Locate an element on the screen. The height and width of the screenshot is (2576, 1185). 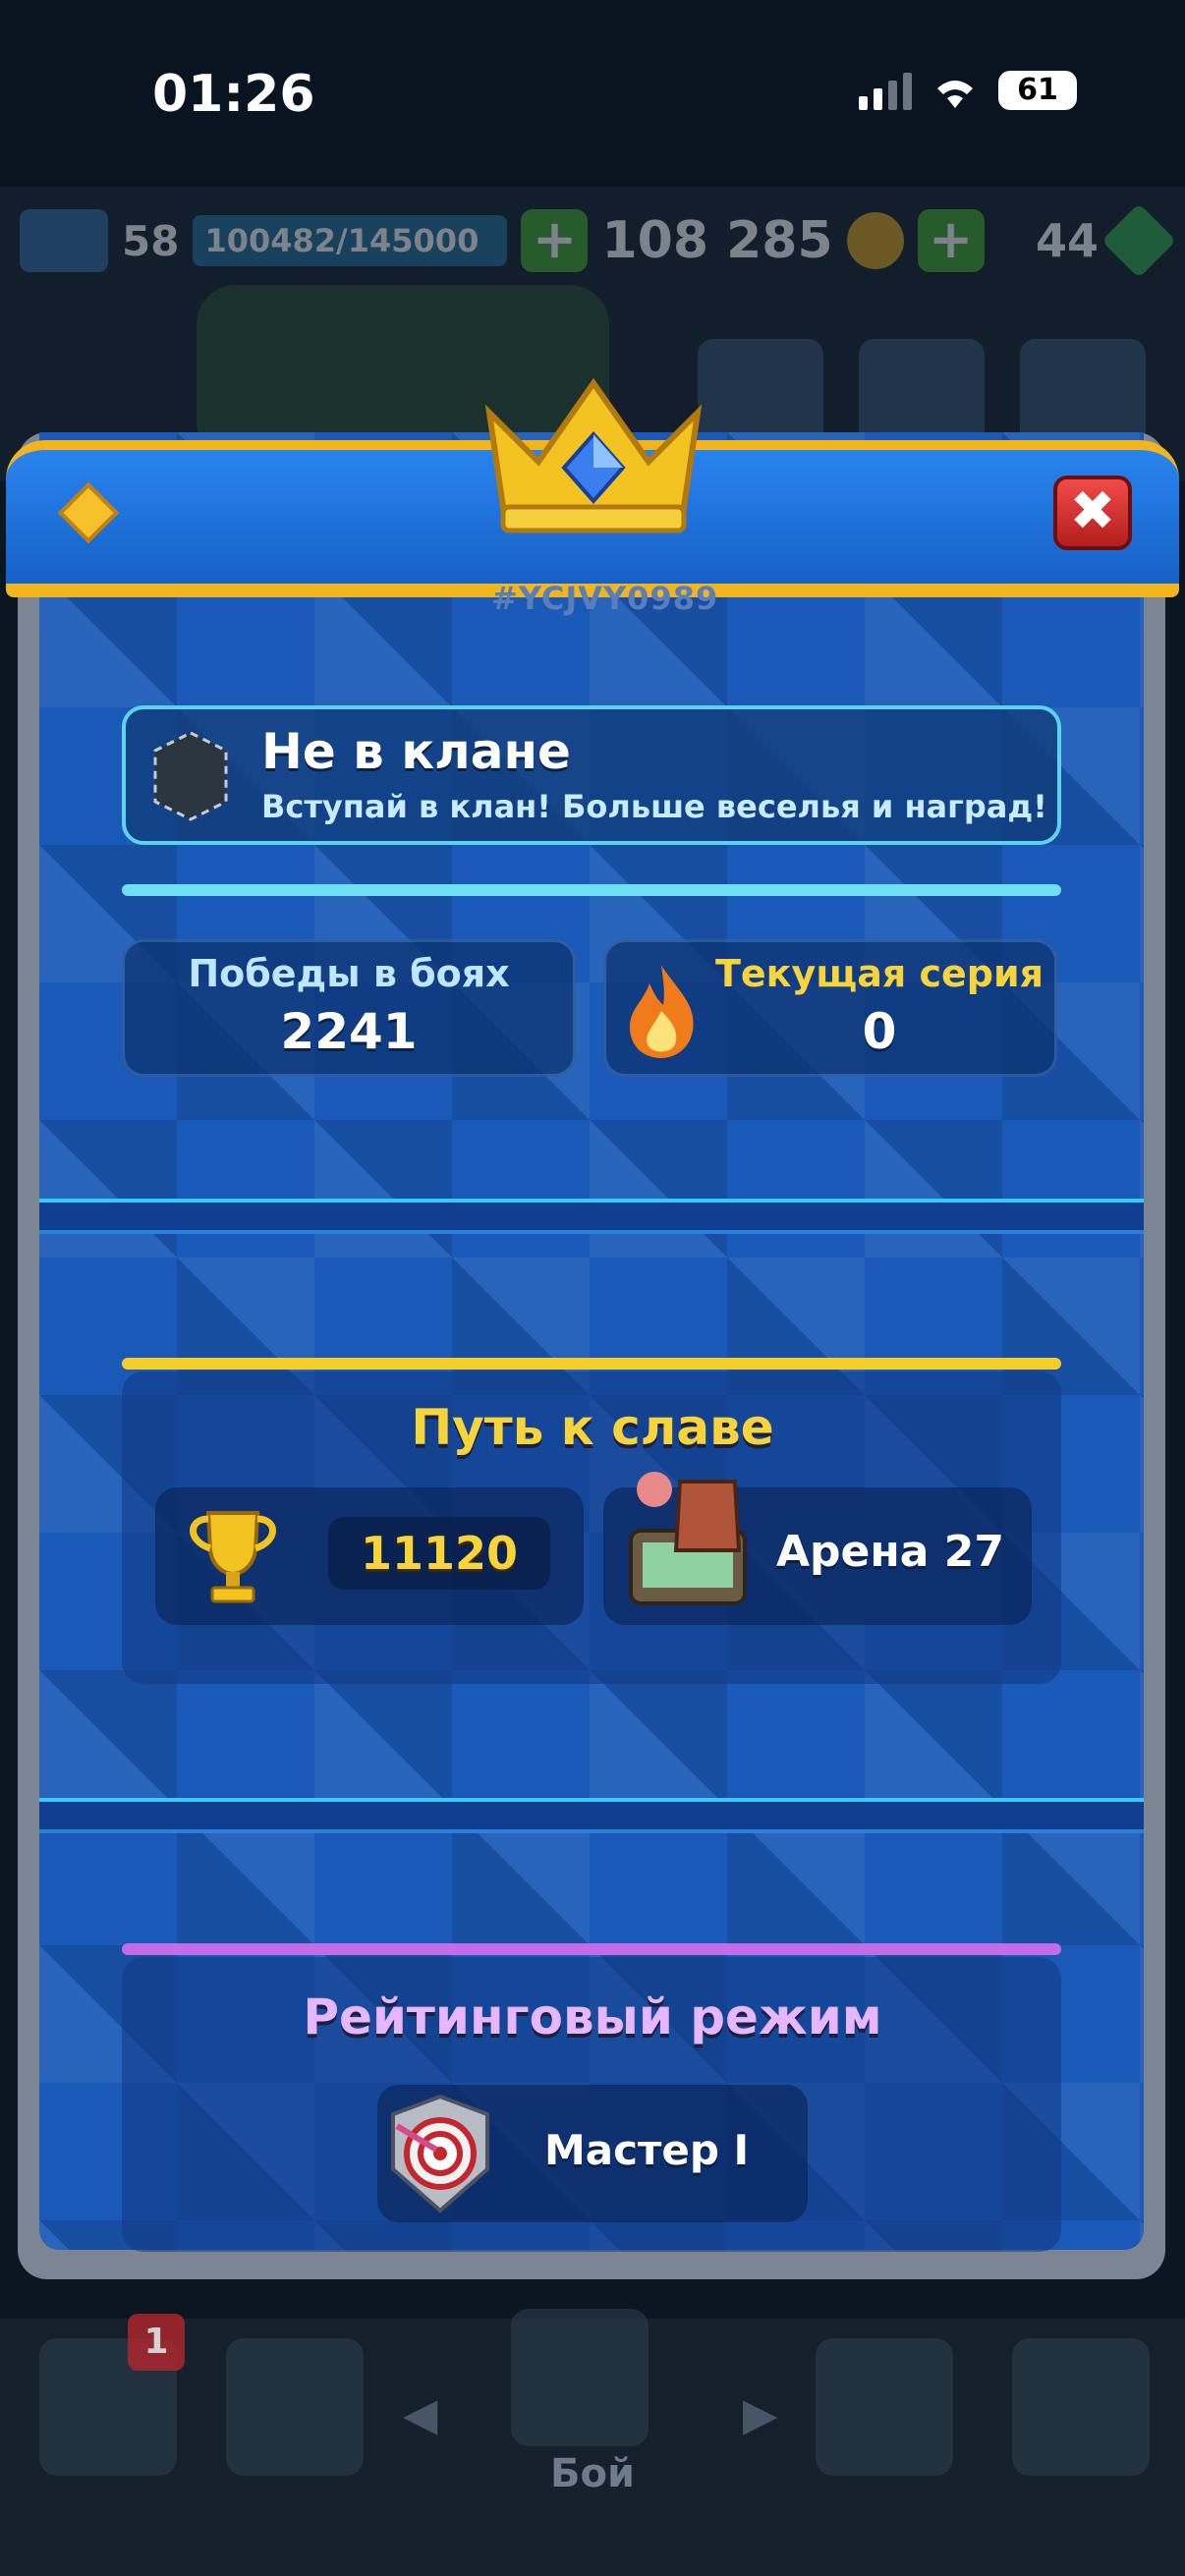
gold-coin-icon is located at coordinates (875, 240).